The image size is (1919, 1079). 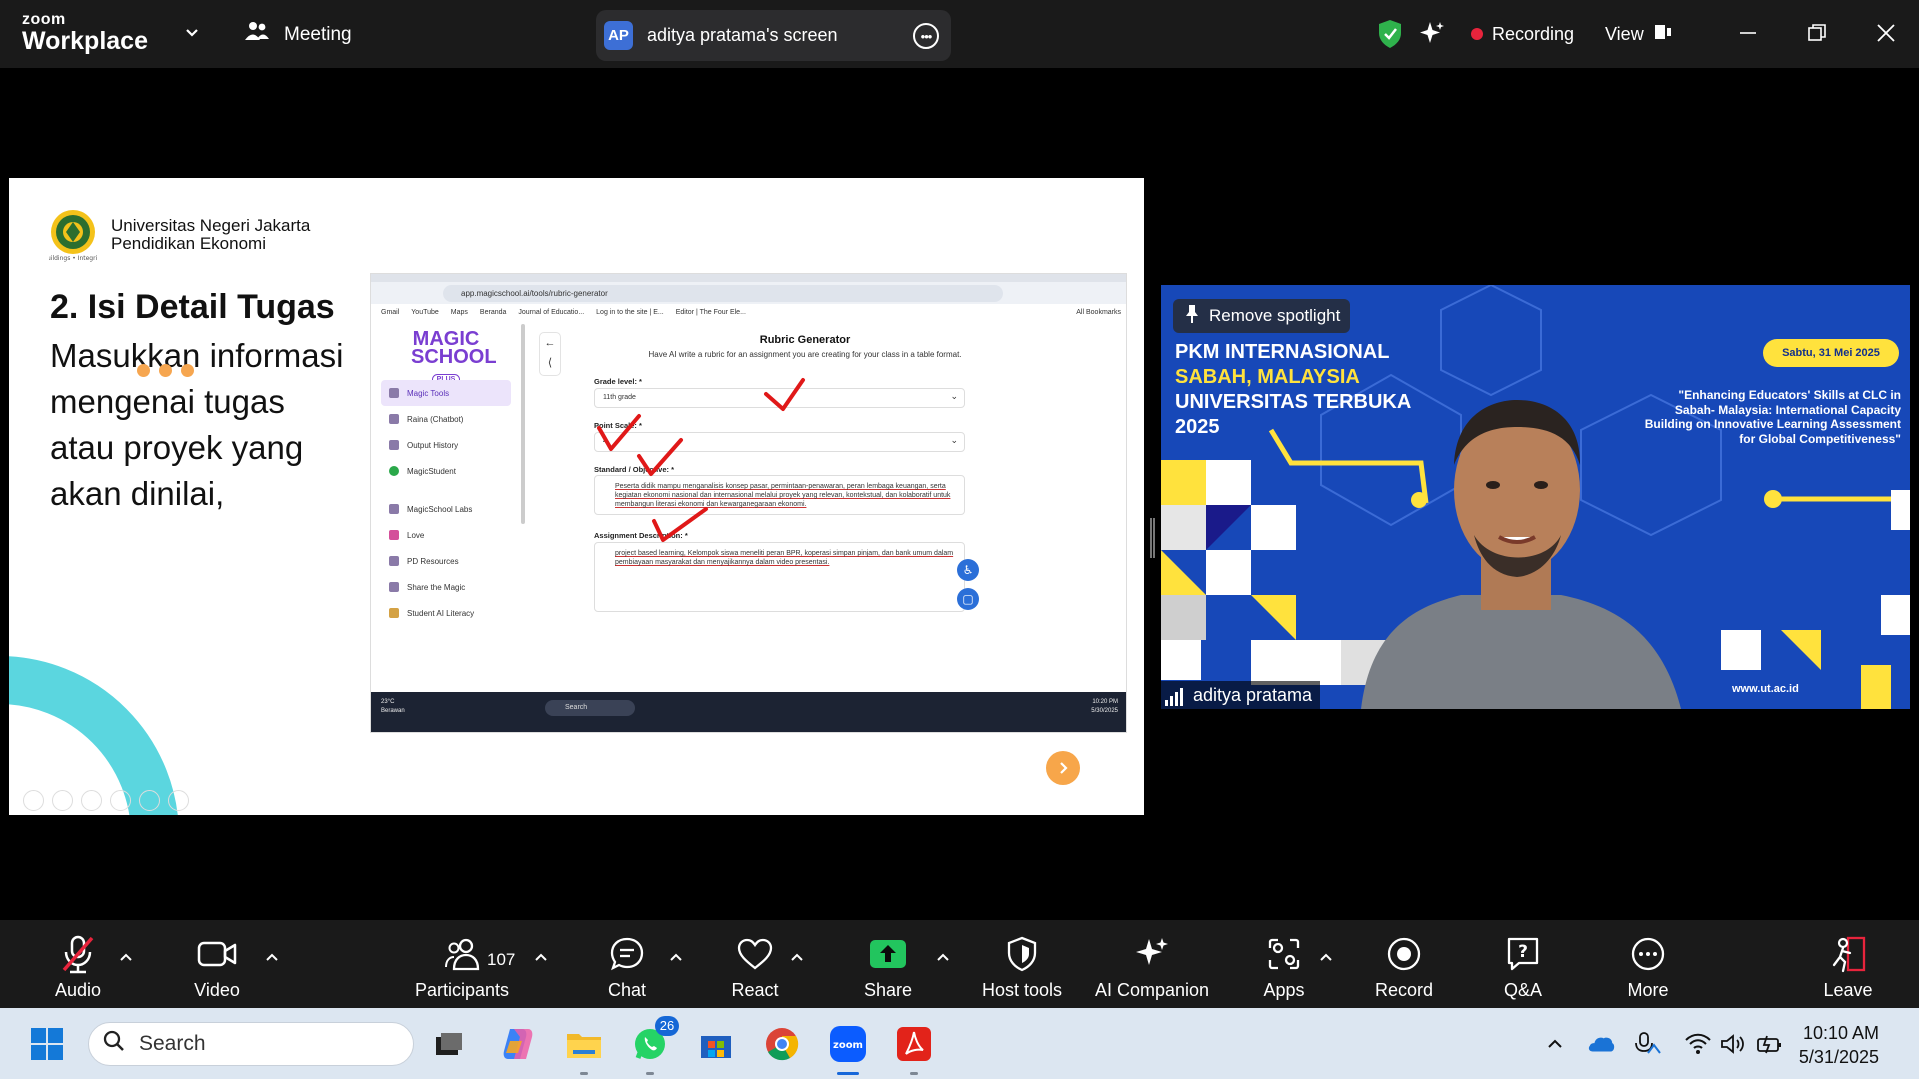 I want to click on host-tools-button: Host tools, so click(x=1022, y=967).